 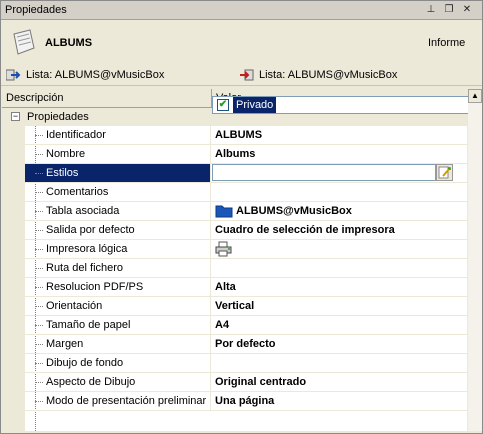 I want to click on lista-right-label: Lista: ALBUMS@vMusicBox, so click(x=328, y=74).